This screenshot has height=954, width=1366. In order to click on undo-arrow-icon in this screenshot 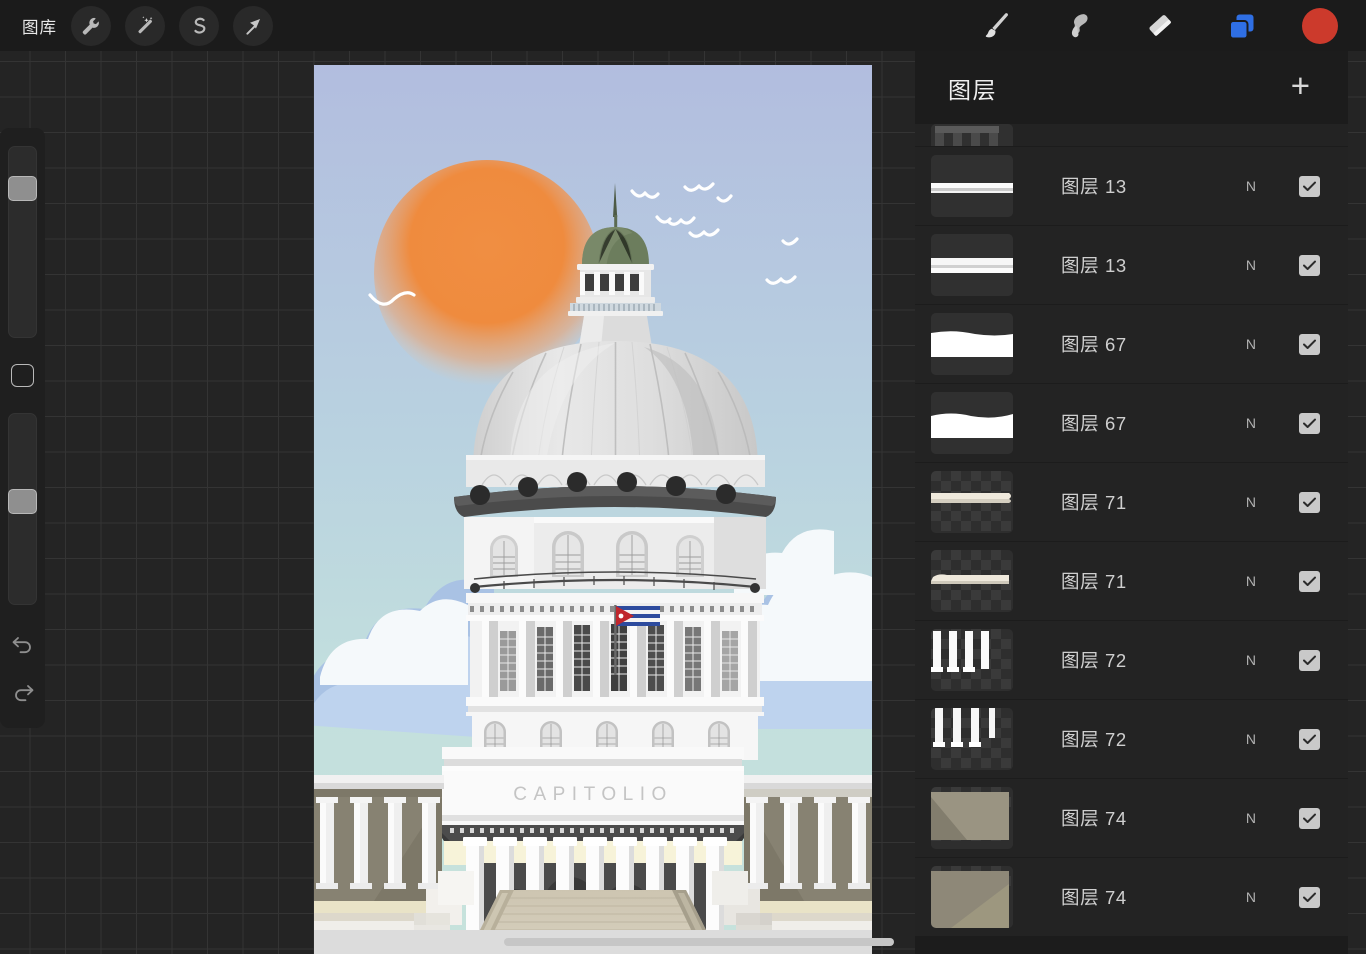, I will do `click(21, 645)`.